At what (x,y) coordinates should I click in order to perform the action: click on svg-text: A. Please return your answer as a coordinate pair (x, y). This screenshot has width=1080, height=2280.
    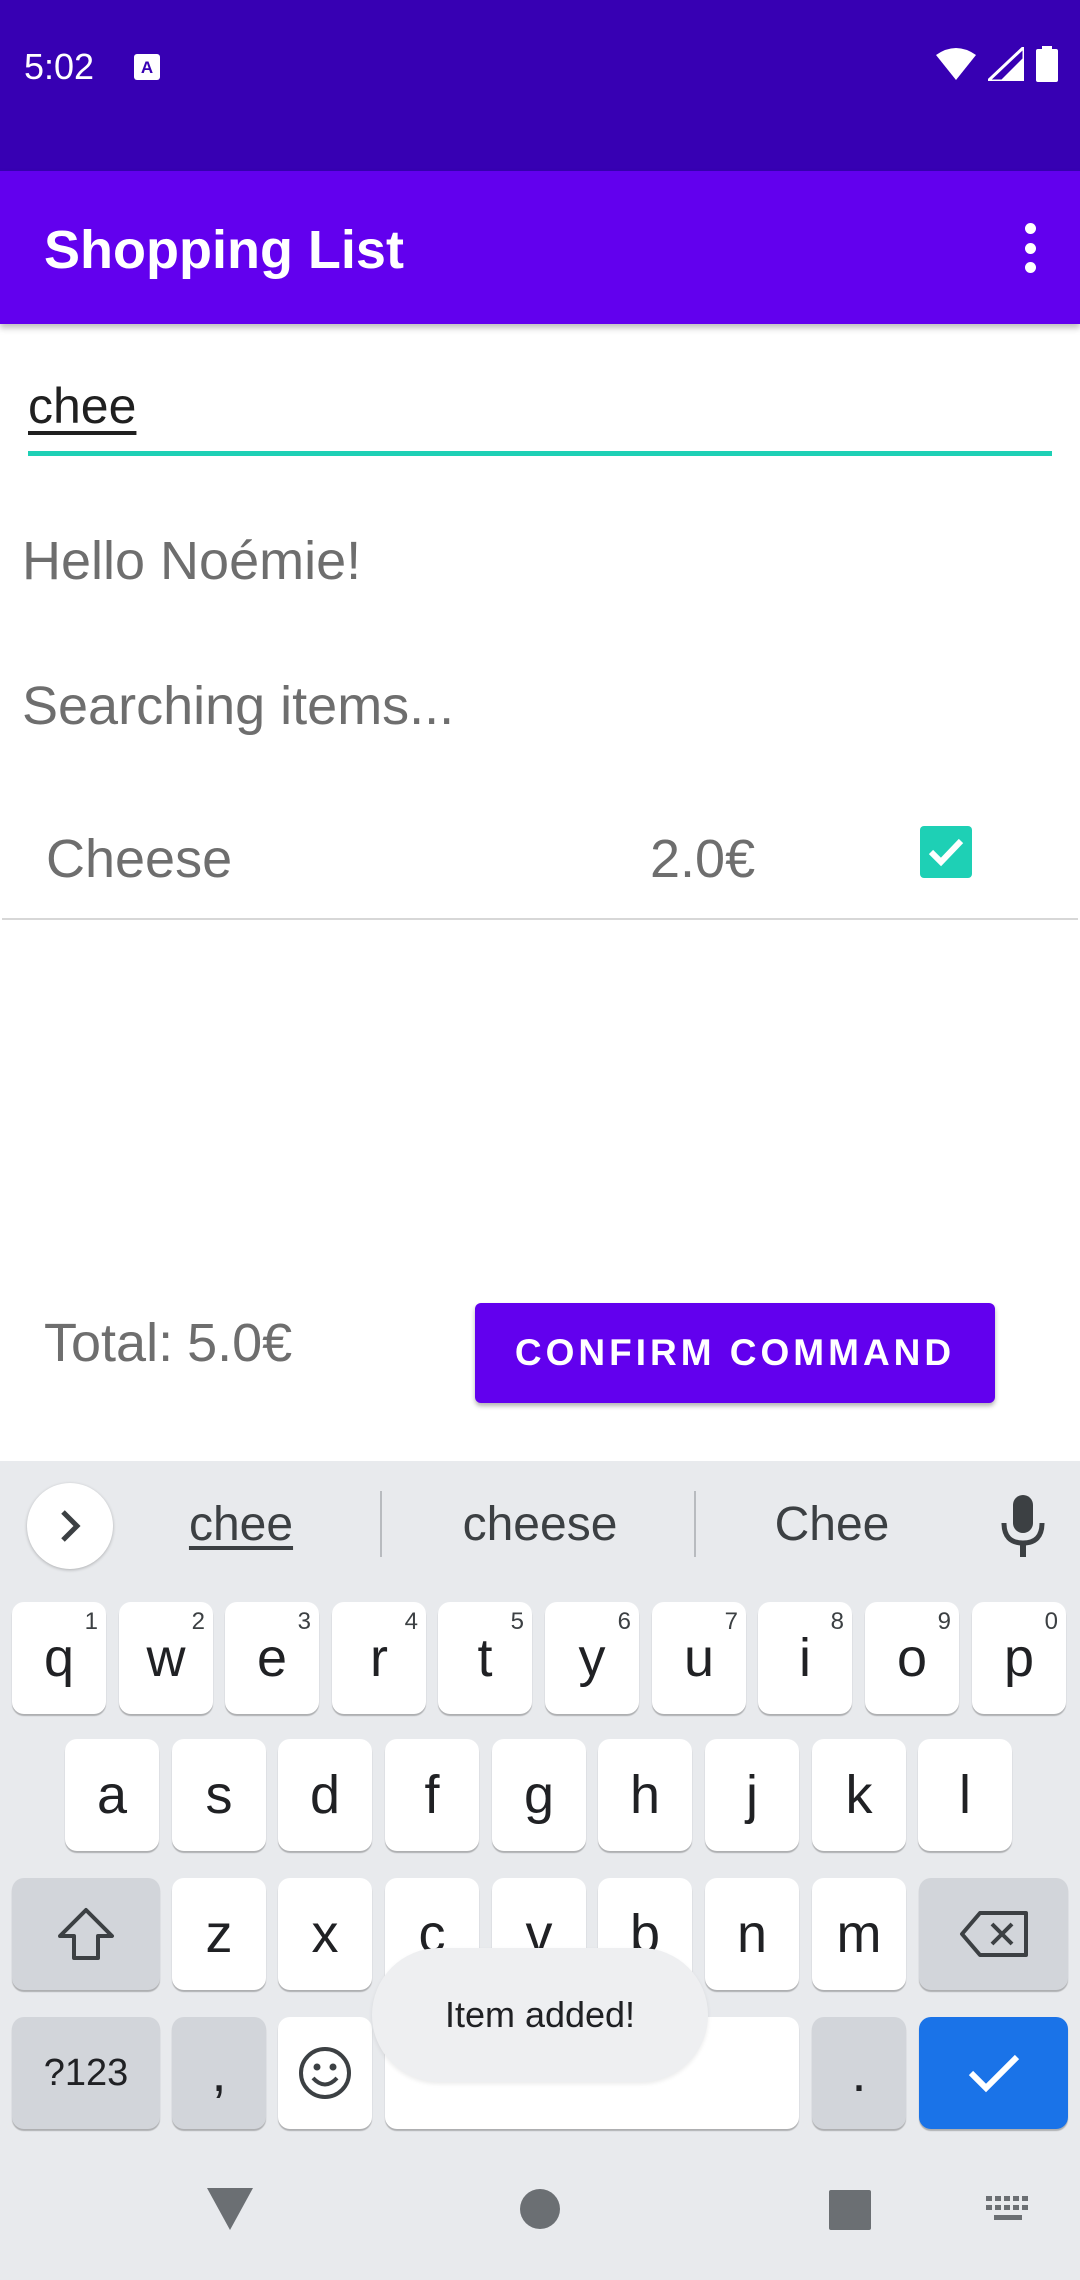
    Looking at the image, I should click on (147, 67).